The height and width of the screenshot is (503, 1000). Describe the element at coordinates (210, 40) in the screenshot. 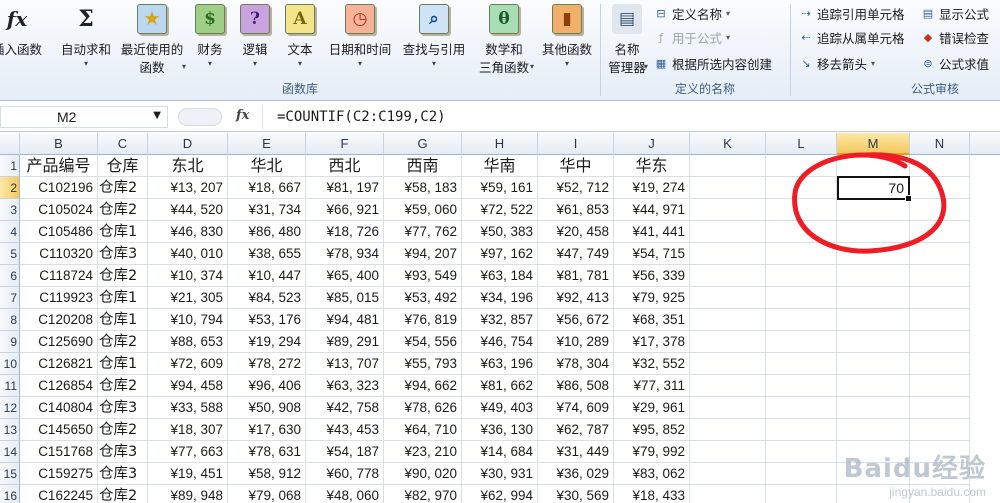

I see `financial-button: $ 财务 ▾` at that location.